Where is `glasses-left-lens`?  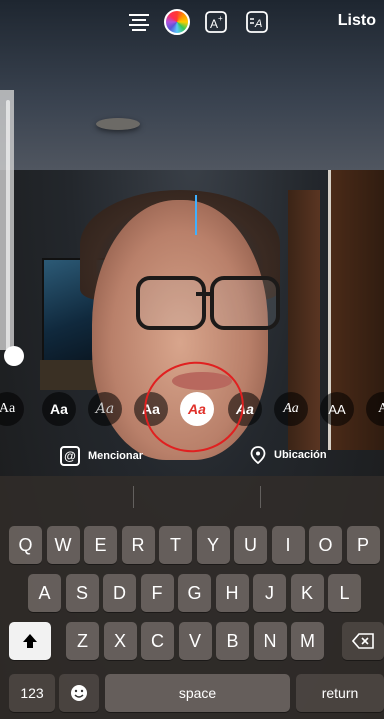 glasses-left-lens is located at coordinates (171, 303).